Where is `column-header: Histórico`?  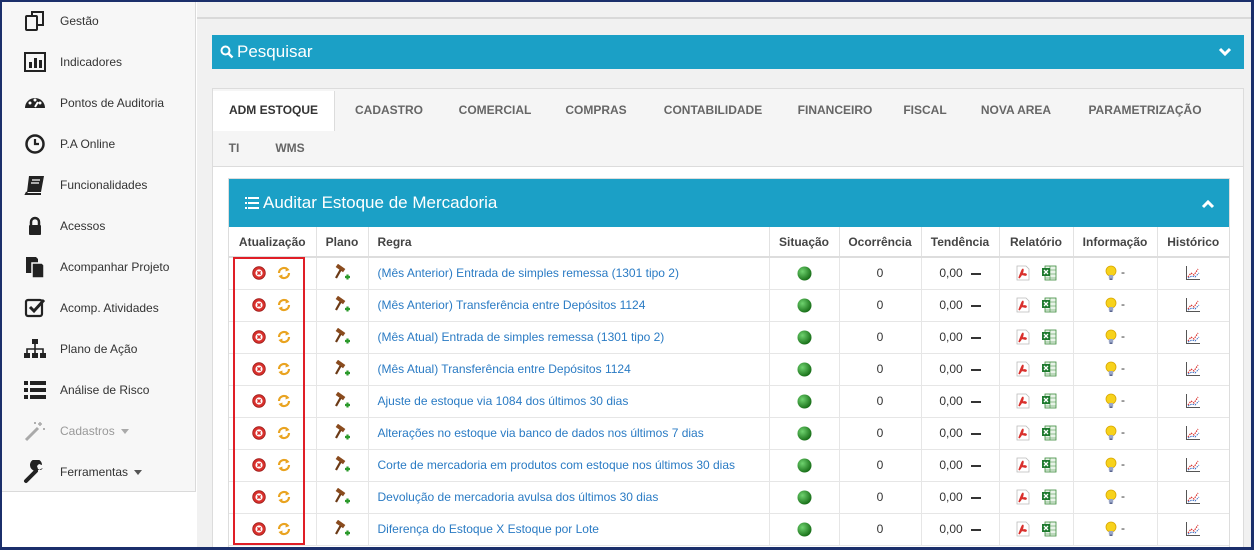
column-header: Histórico is located at coordinates (1193, 242).